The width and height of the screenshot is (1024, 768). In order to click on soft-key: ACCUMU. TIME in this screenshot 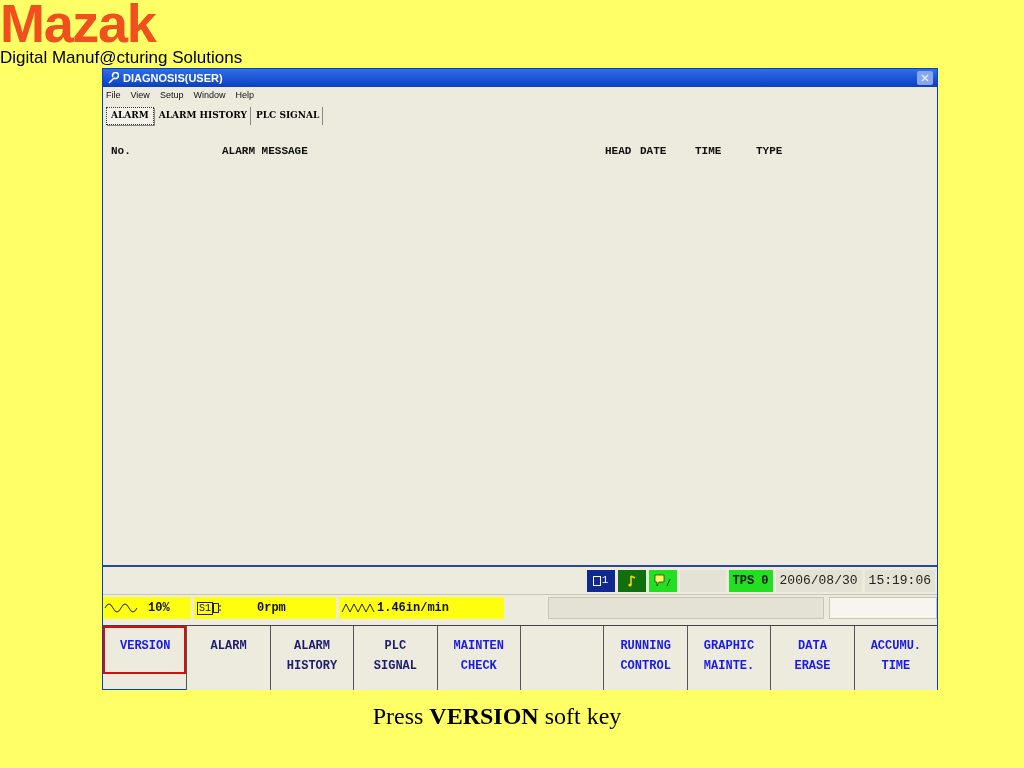, I will do `click(895, 658)`.